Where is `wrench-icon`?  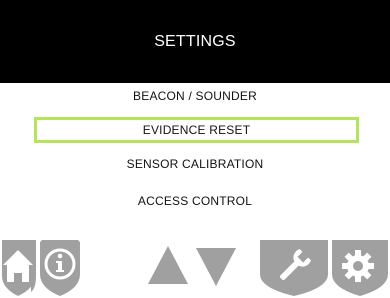
wrench-icon is located at coordinates (294, 268).